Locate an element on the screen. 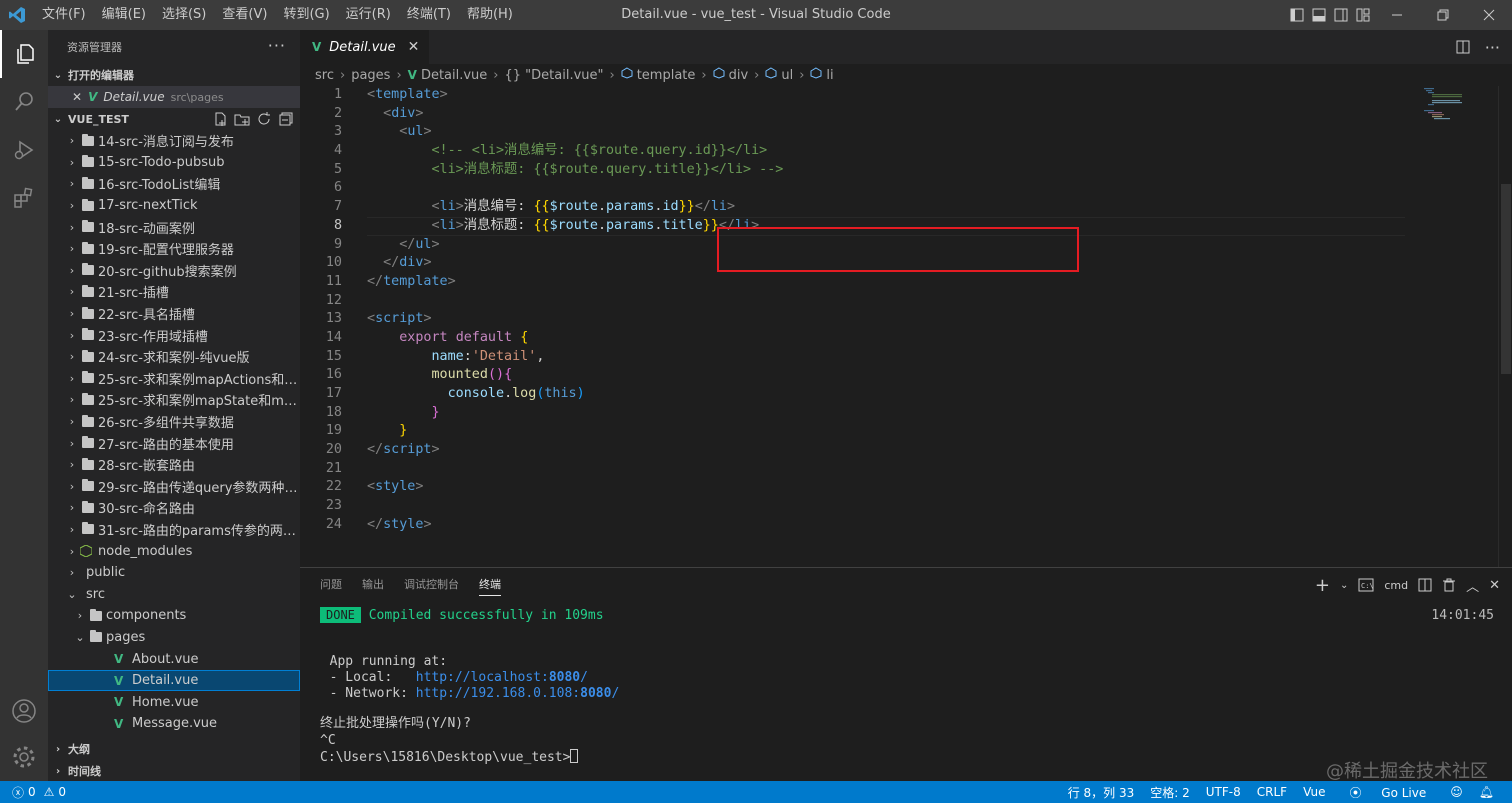 The width and height of the screenshot is (1512, 803). menu-item: 终端(T) is located at coordinates (429, 15).